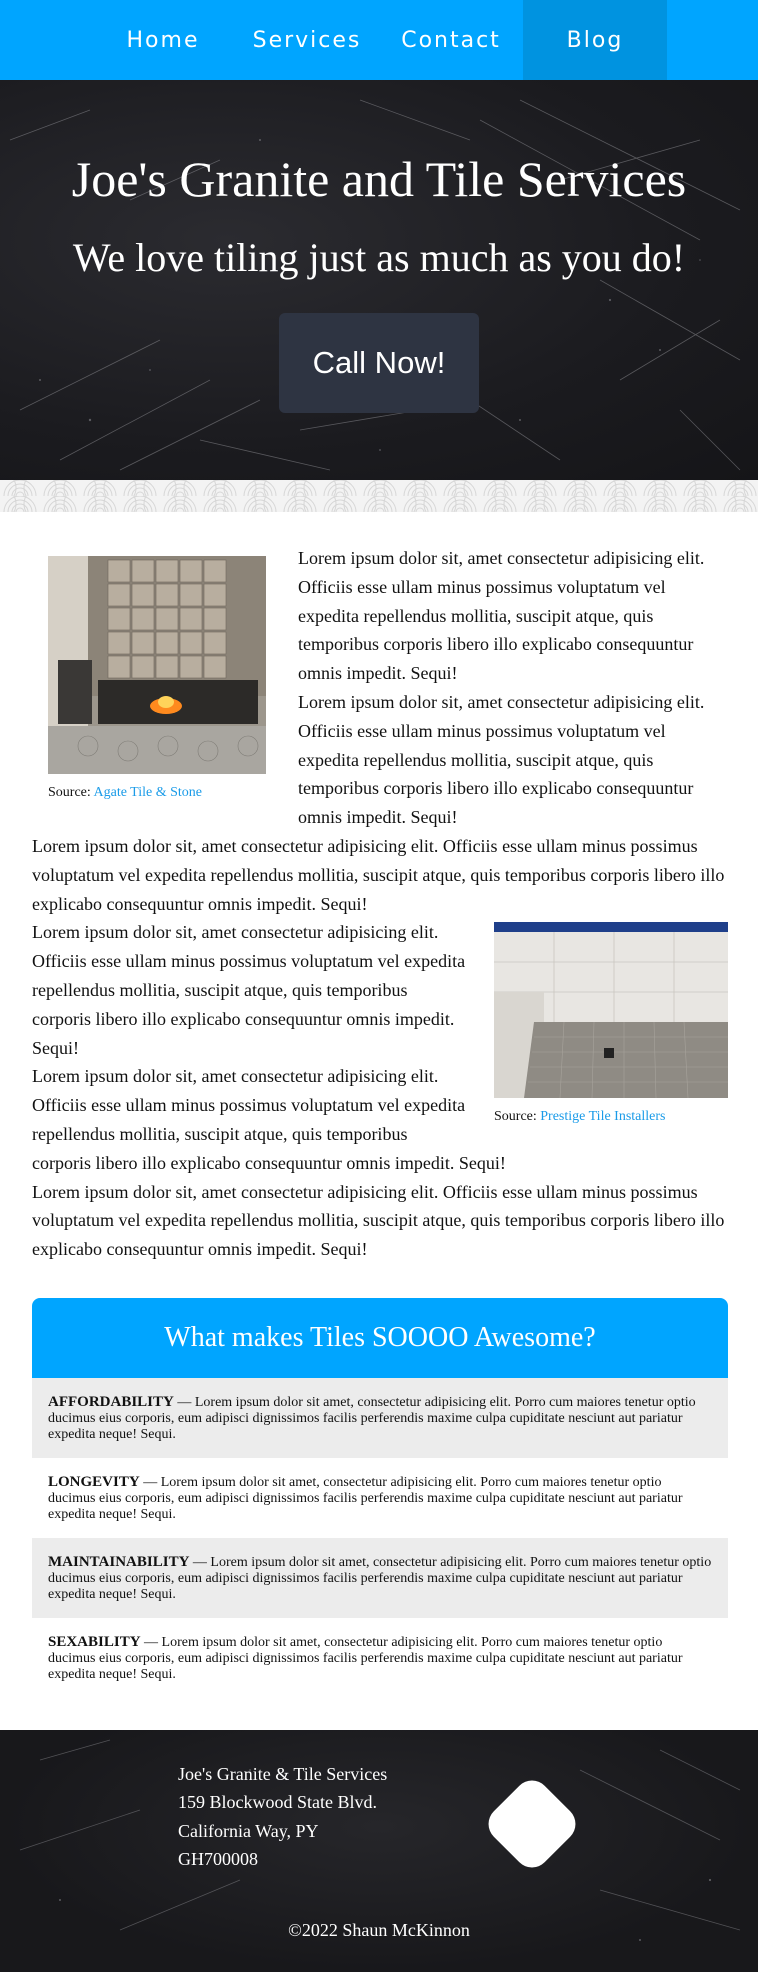 The width and height of the screenshot is (758, 1972). Describe the element at coordinates (379, 179) in the screenshot. I see `hero-title: Joe's Granite and Tile Services` at that location.